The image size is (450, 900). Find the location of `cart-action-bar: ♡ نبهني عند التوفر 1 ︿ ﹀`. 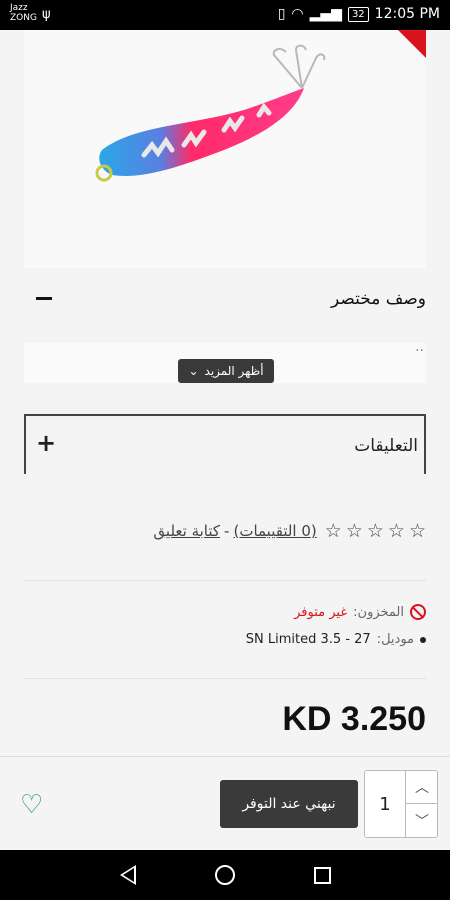

cart-action-bar: ♡ نبهني عند التوفر 1 ︿ ﹀ is located at coordinates (225, 803).